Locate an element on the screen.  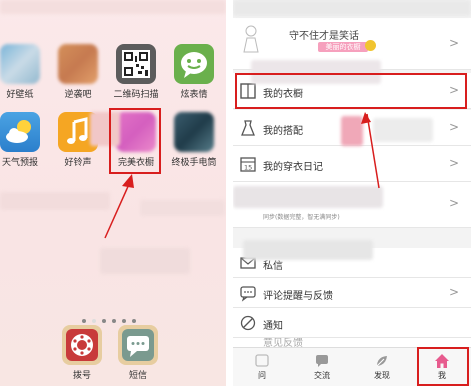
tab-label: 发现 is located at coordinates (382, 375).